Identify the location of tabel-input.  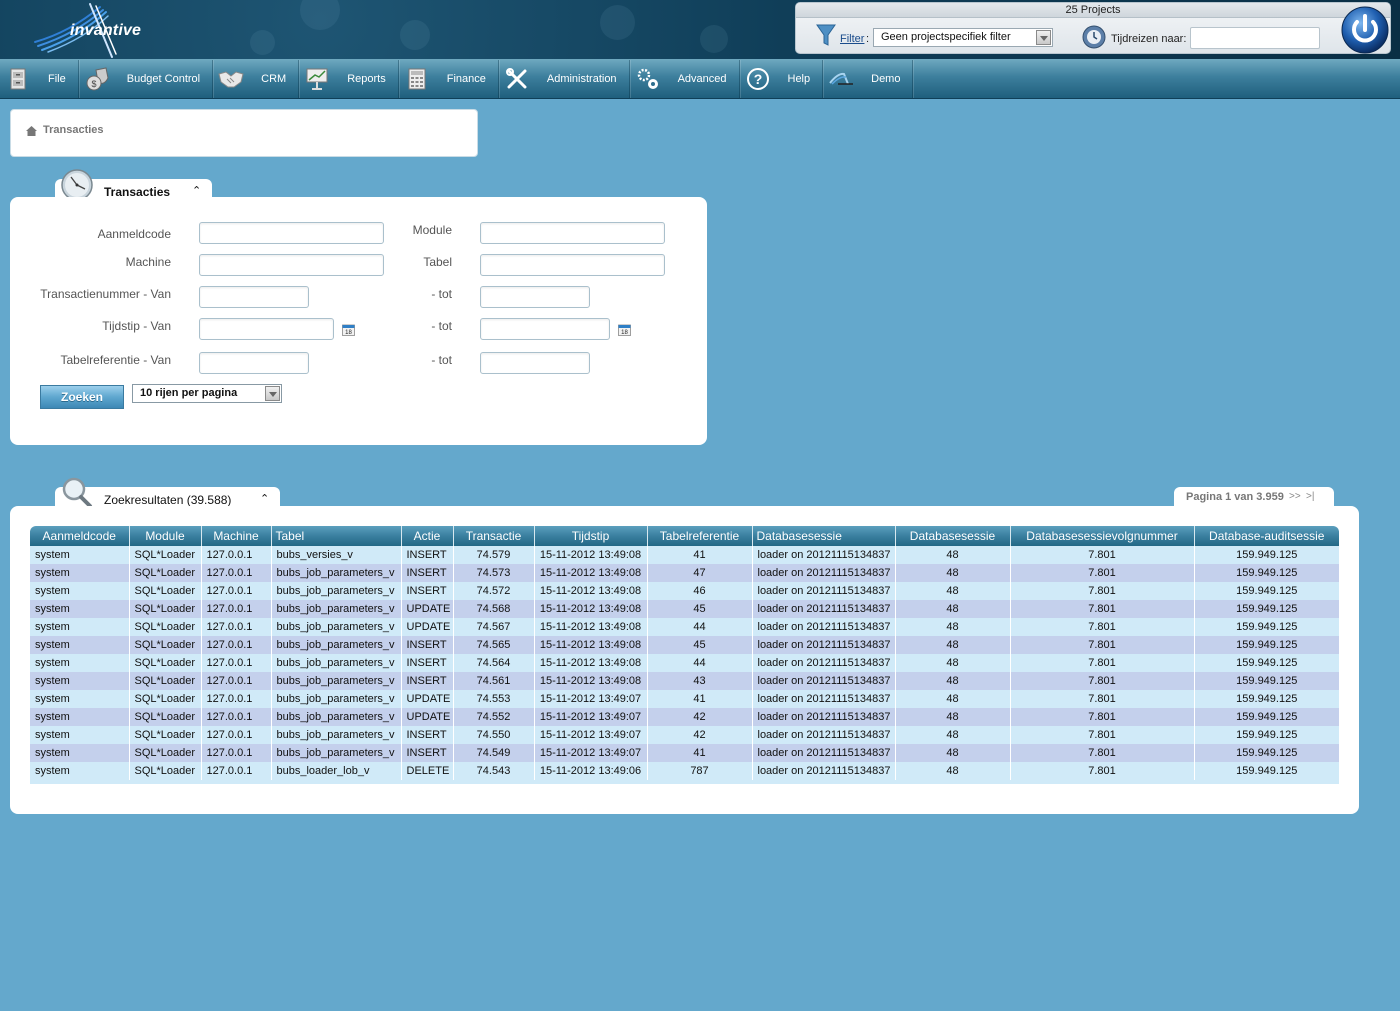
(572, 265).